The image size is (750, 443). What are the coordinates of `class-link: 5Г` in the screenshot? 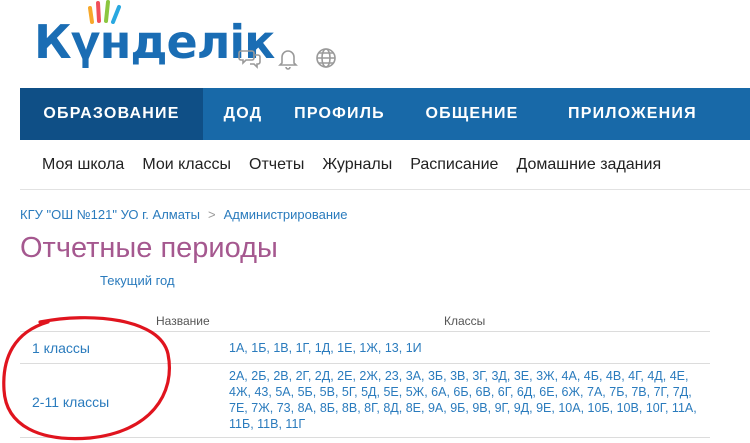 It's located at (348, 392).